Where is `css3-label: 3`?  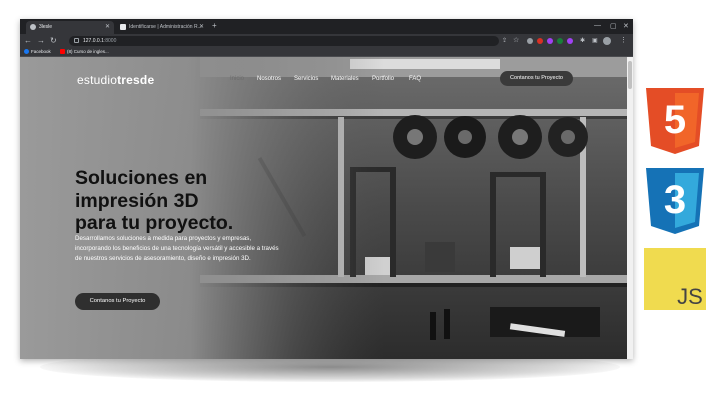
css3-label: 3 is located at coordinates (675, 200).